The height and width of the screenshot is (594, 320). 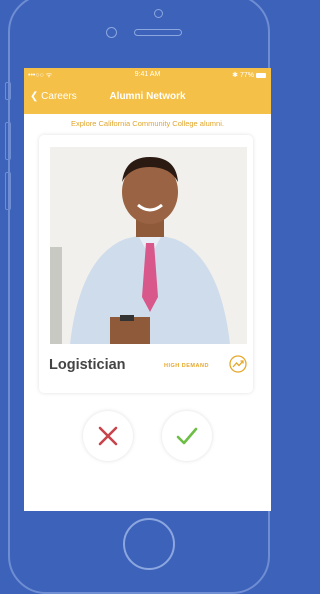 What do you see at coordinates (249, 75) in the screenshot?
I see `battery-indicator: ✱ 77%` at bounding box center [249, 75].